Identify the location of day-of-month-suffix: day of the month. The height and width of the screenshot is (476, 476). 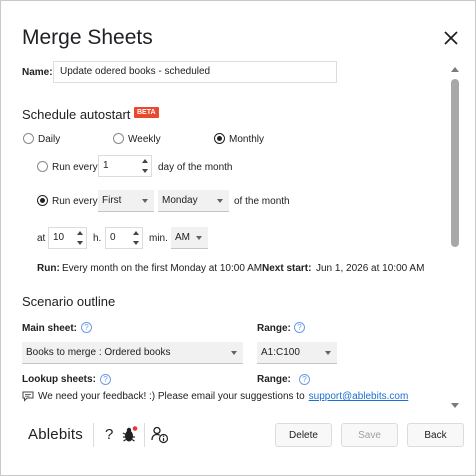
(195, 167).